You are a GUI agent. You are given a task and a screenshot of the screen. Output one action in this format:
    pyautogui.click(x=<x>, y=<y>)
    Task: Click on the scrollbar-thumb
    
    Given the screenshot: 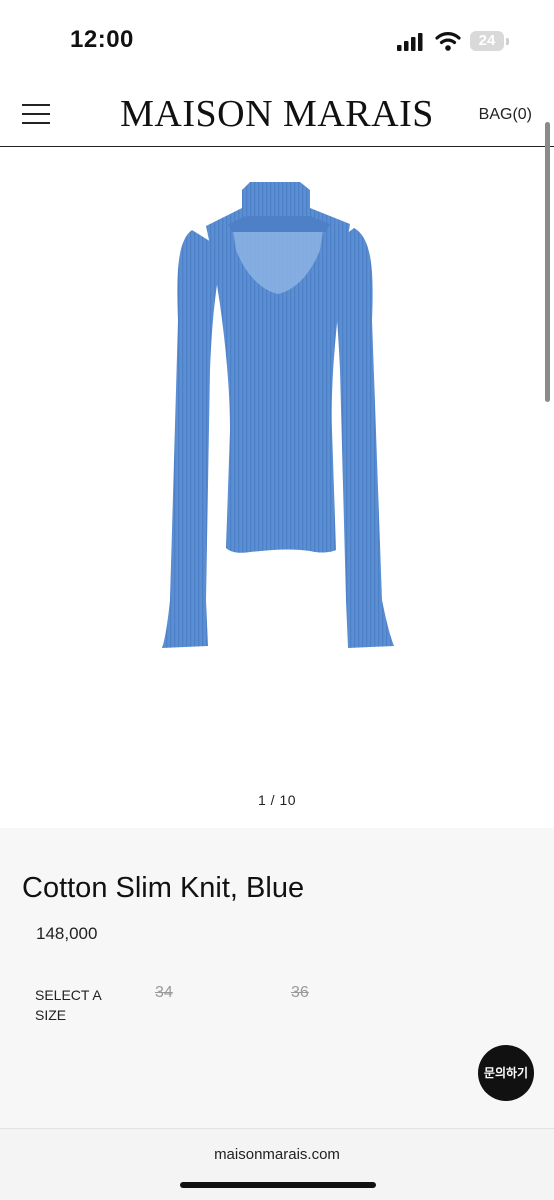 What is the action you would take?
    pyautogui.click(x=547, y=262)
    